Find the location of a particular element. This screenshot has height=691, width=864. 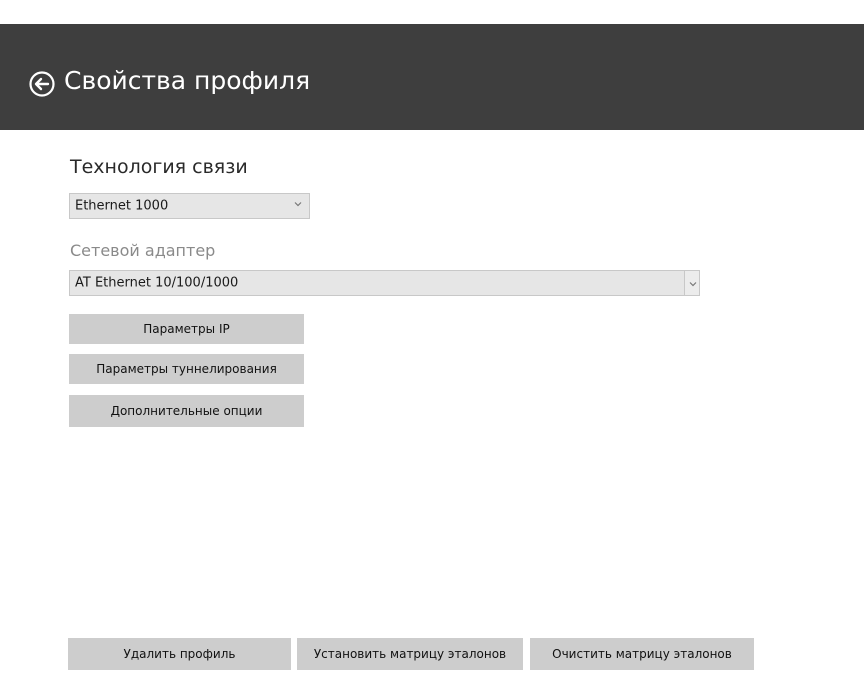

technology-label: Технология связи is located at coordinates (159, 167).